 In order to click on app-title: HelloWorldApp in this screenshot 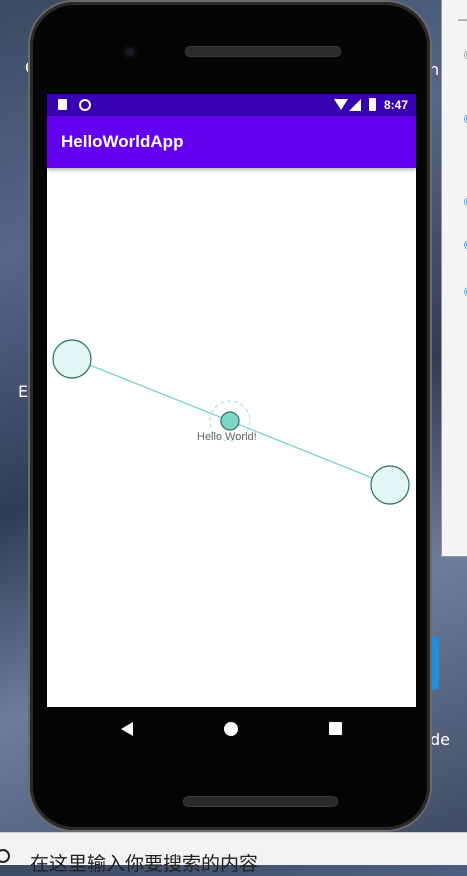, I will do `click(122, 141)`.